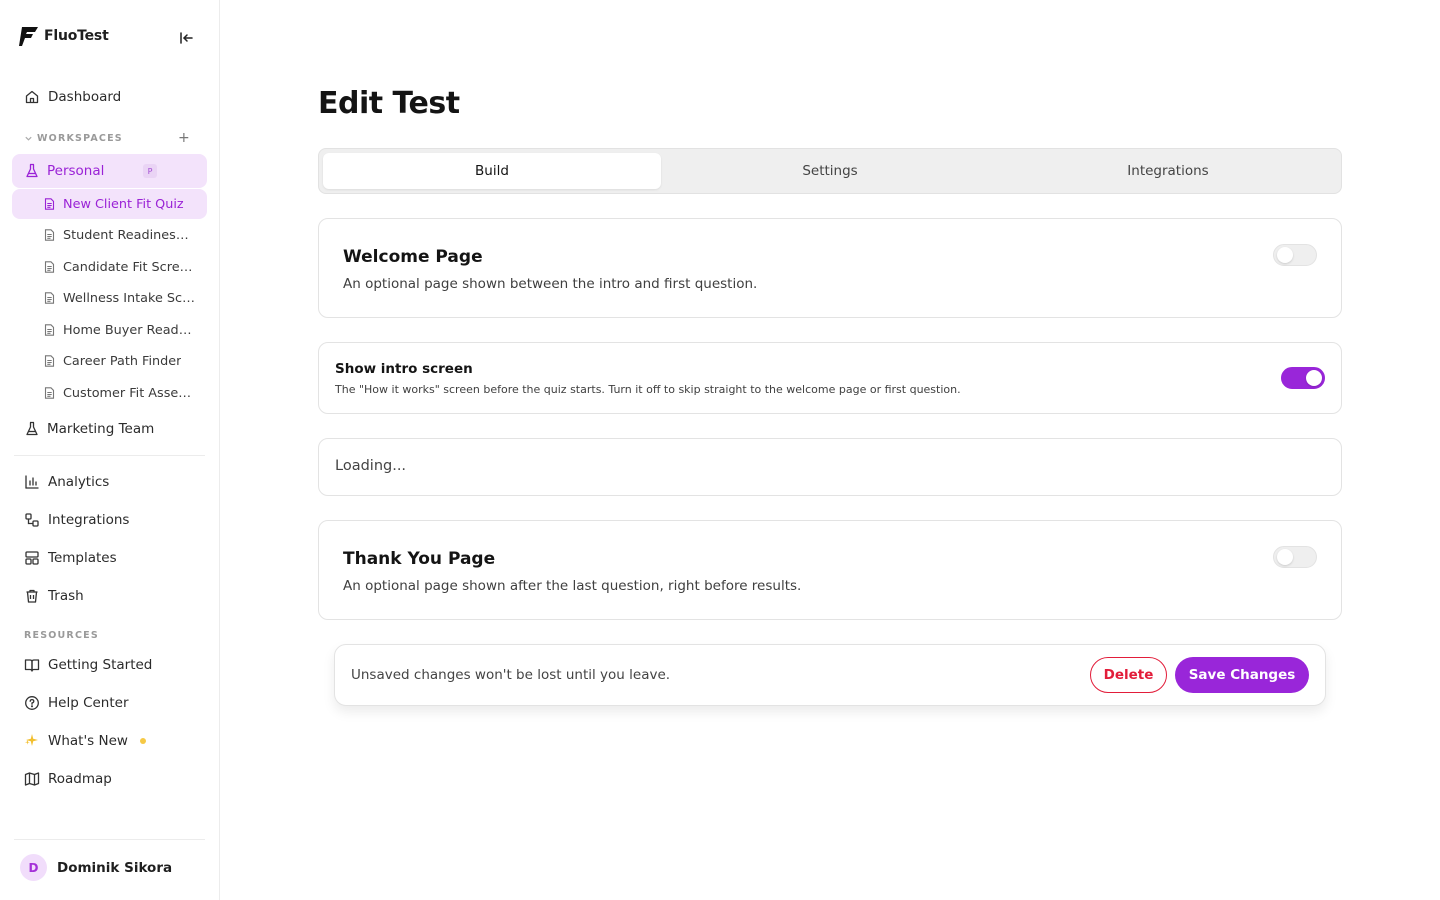  What do you see at coordinates (186, 38) in the screenshot?
I see `collapse-sidebar-icon` at bounding box center [186, 38].